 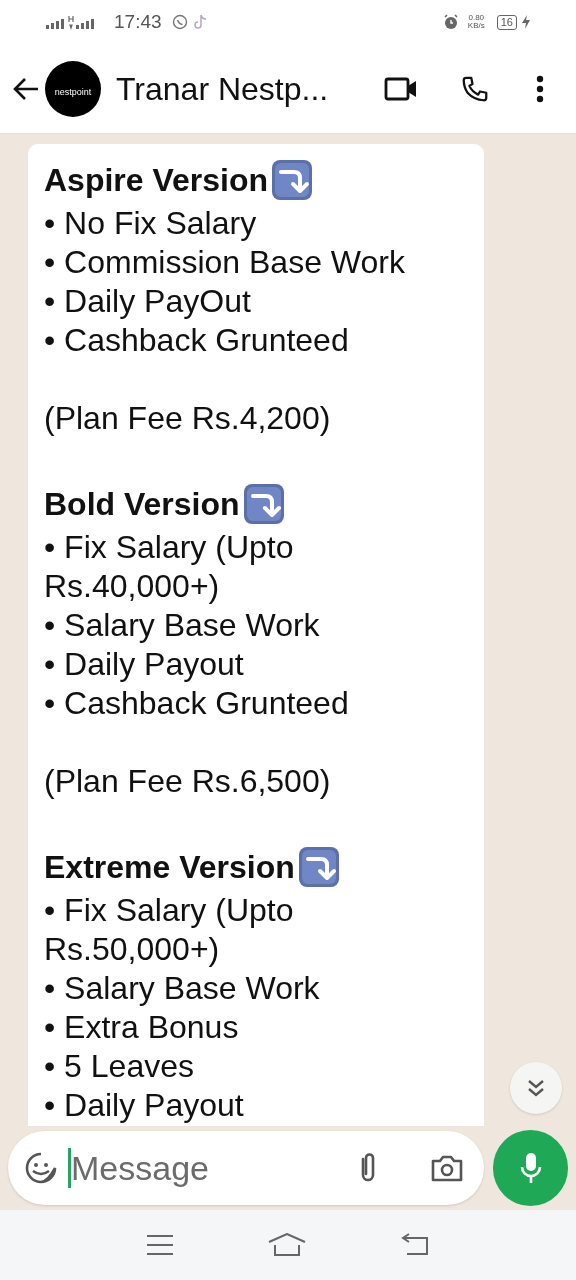 I want to click on scroll-down-button, so click(x=536, y=1088).